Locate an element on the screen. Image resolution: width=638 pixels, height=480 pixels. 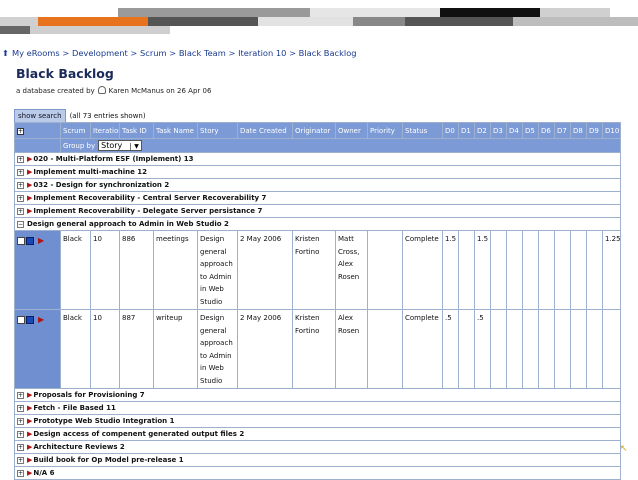
col-d8: D8 is located at coordinates (578, 130).